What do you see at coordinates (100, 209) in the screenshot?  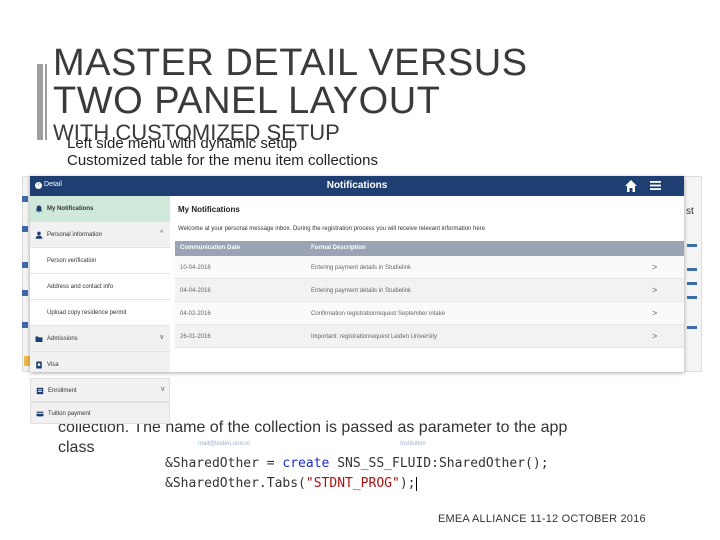 I see `sidebar-item-my-notifications: My Notifications` at bounding box center [100, 209].